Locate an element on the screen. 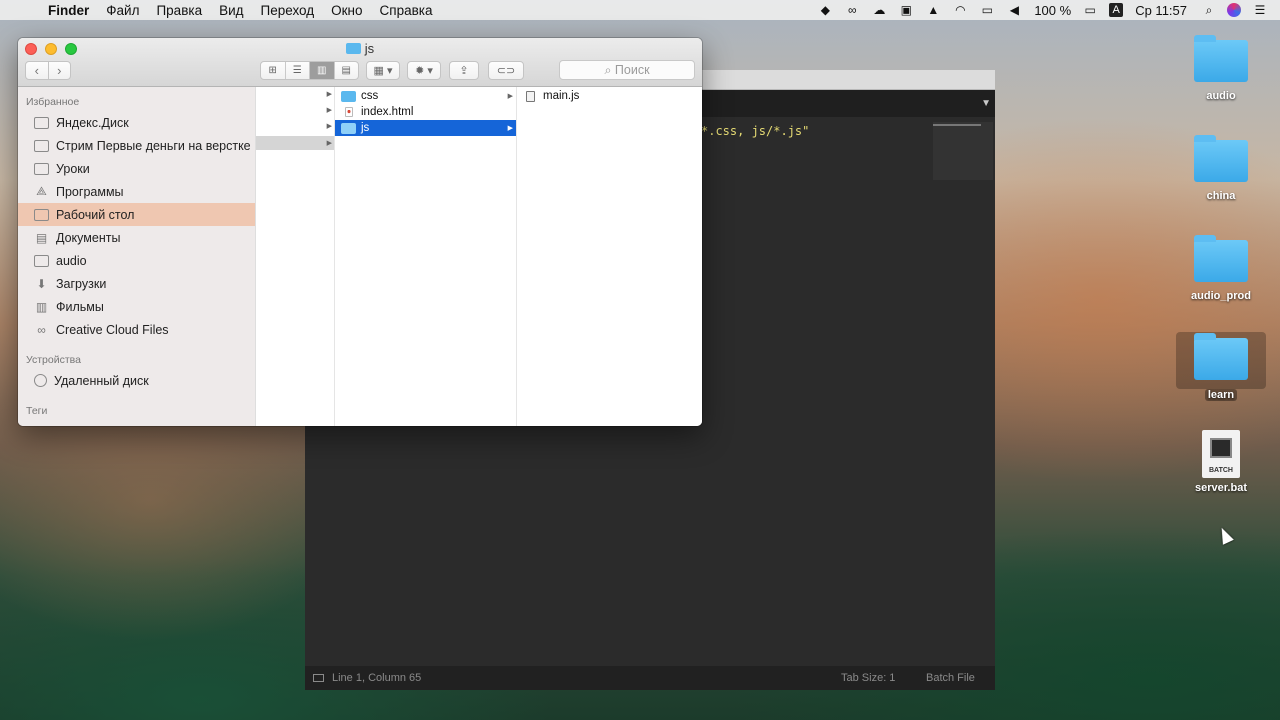  desktop-icon-label: learn is located at coordinates (1221, 395).